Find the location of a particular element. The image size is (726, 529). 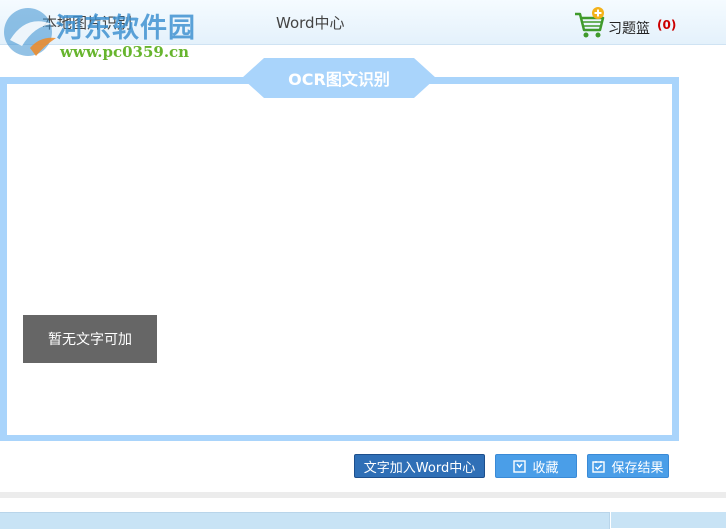

bottom-panel is located at coordinates (305, 520).